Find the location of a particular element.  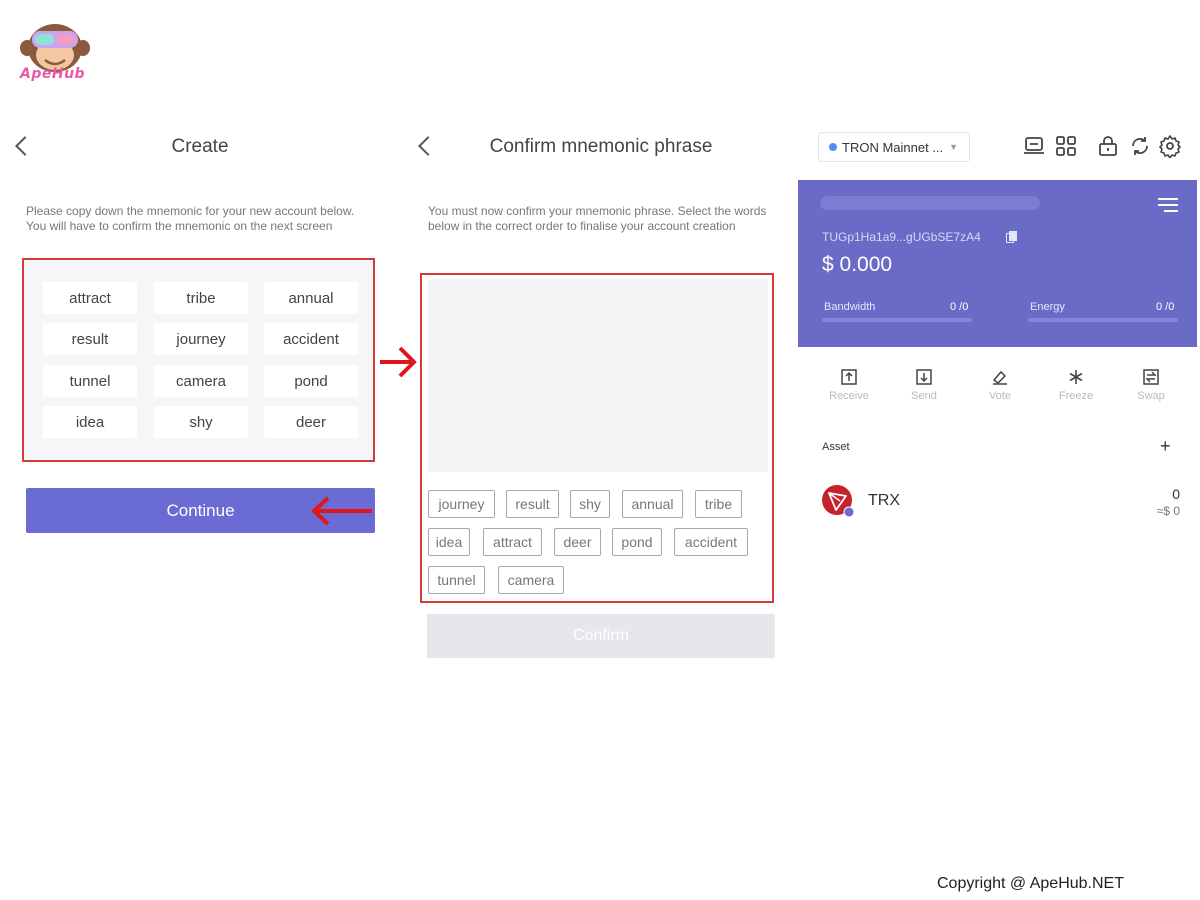

refresh-icon is located at coordinates (1140, 146).